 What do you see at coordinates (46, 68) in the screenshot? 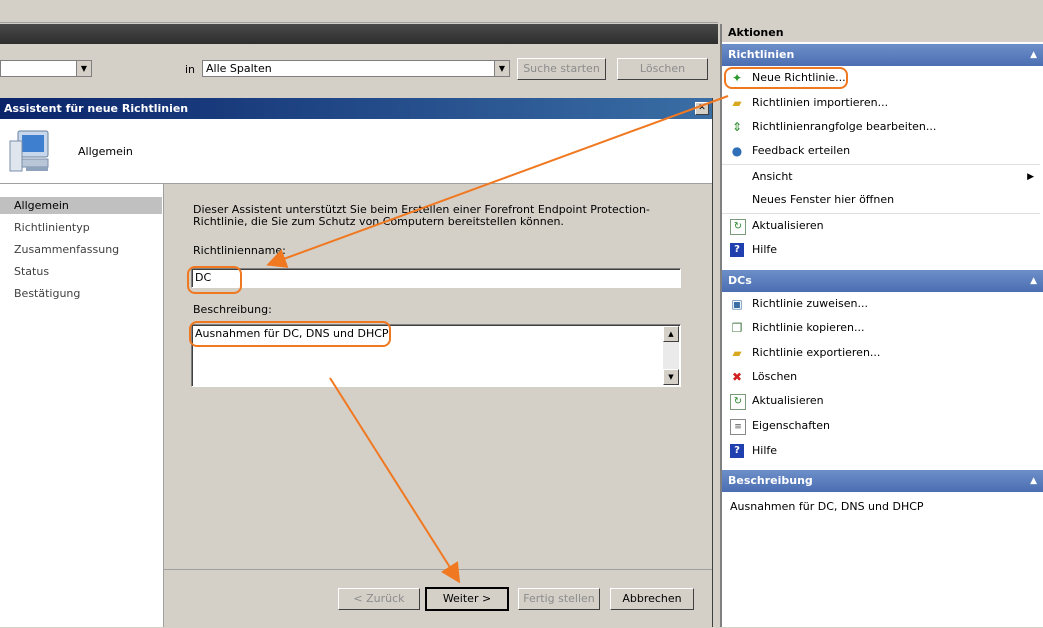
I see `search-field-combo: ▼` at bounding box center [46, 68].